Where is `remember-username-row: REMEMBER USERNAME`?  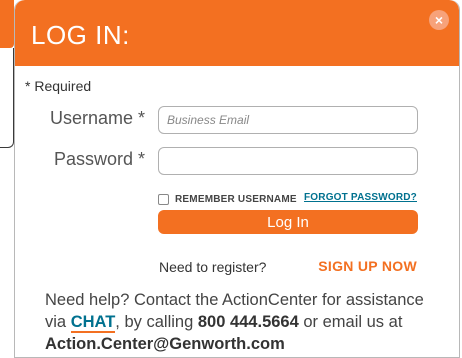
remember-username-row: REMEMBER USERNAME is located at coordinates (227, 199).